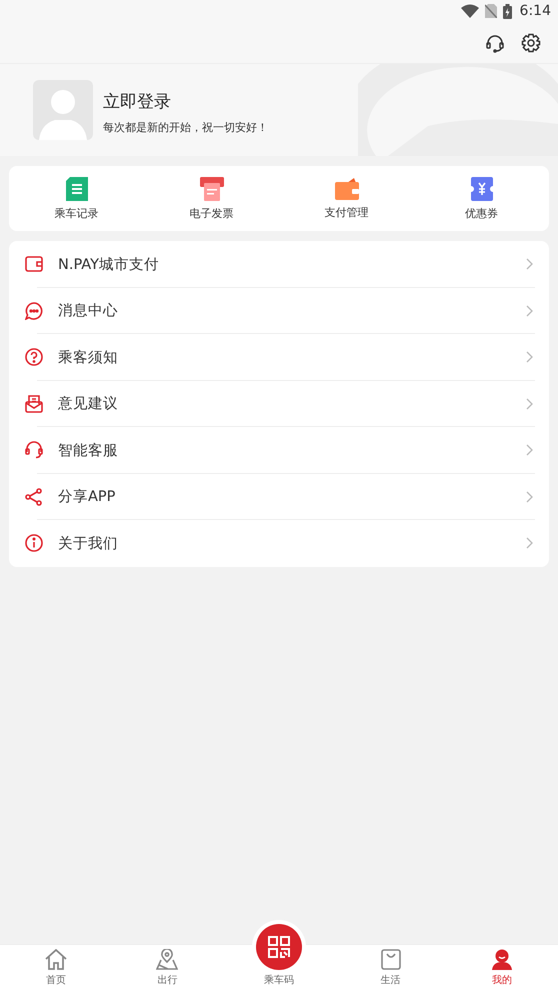 The height and width of the screenshot is (992, 558). Describe the element at coordinates (490, 11) in the screenshot. I see `no-sim-icon` at that location.